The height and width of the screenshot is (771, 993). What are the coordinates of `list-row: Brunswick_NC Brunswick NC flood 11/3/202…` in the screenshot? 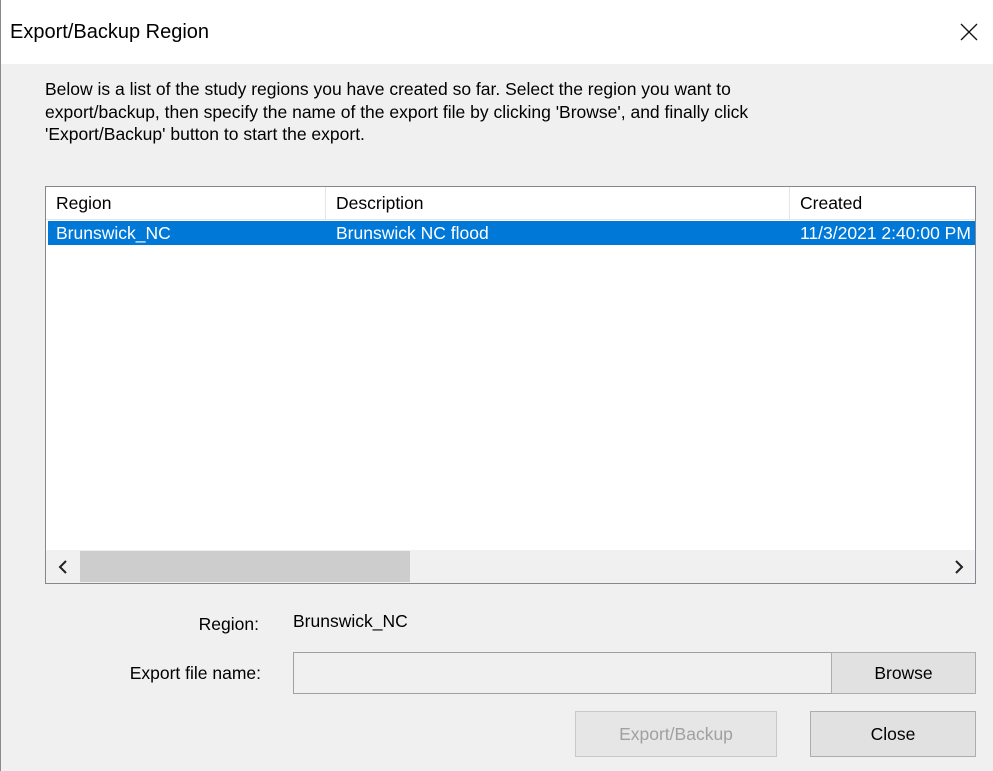 It's located at (511, 233).